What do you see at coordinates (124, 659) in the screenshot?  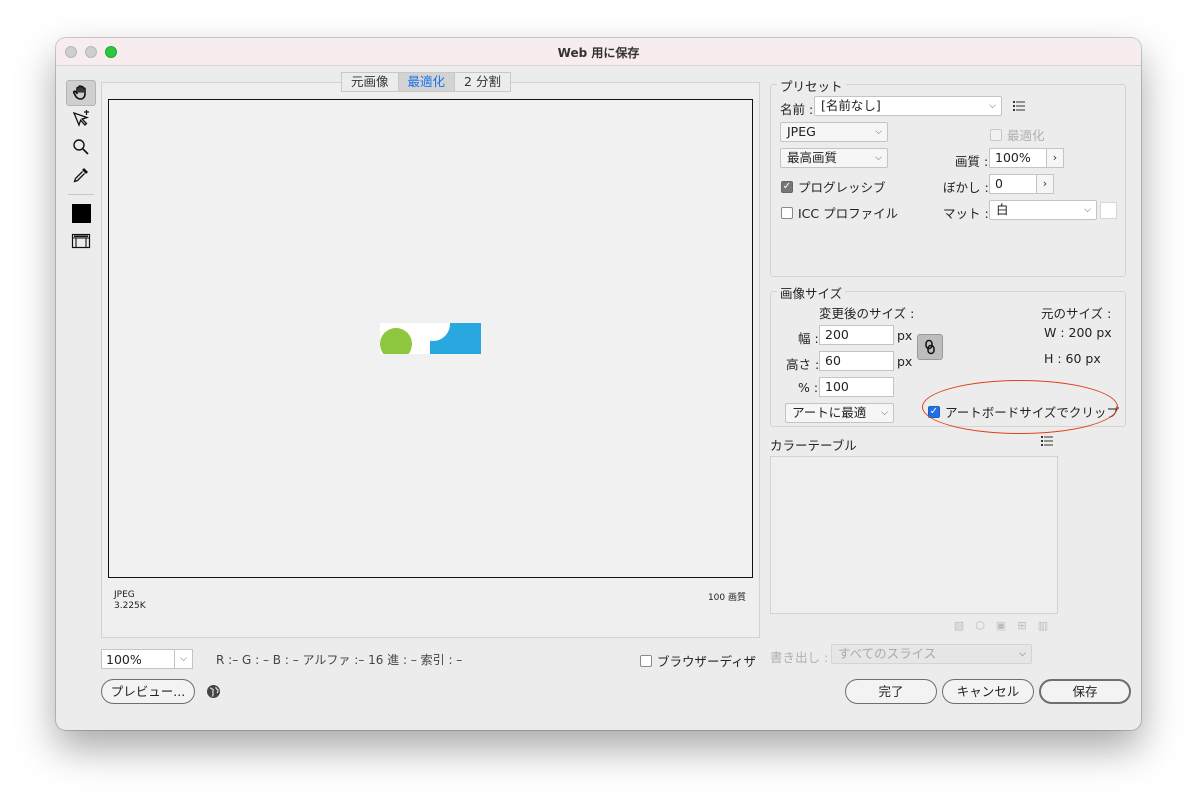 I see `zoom-level-value: 100%` at bounding box center [124, 659].